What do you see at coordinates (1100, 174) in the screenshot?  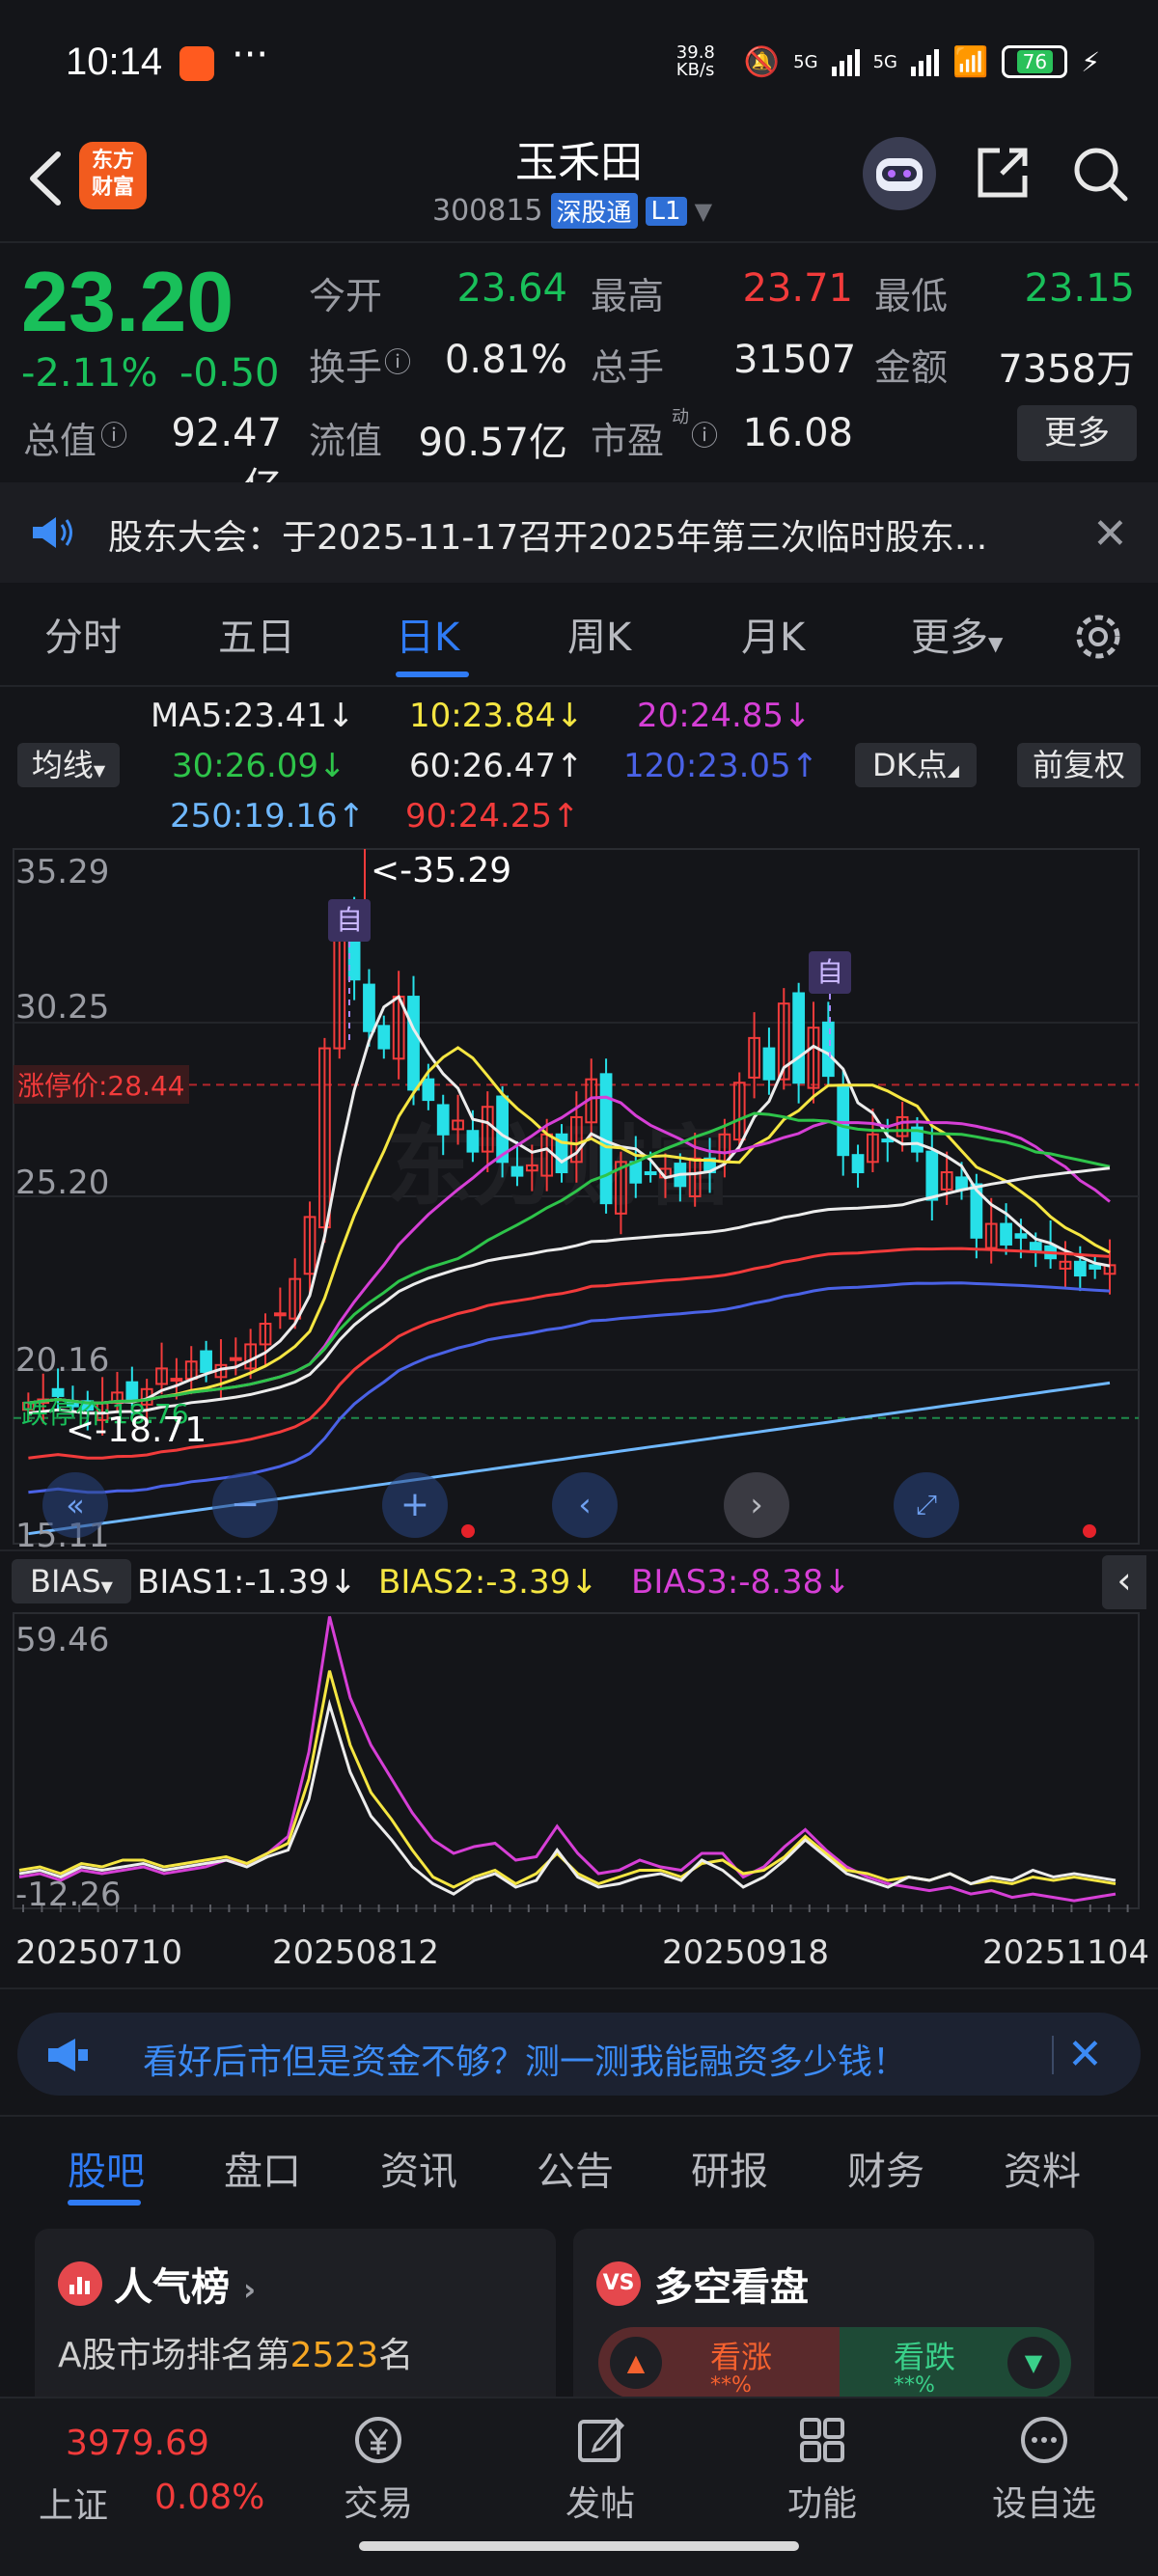 I see `search-icon` at bounding box center [1100, 174].